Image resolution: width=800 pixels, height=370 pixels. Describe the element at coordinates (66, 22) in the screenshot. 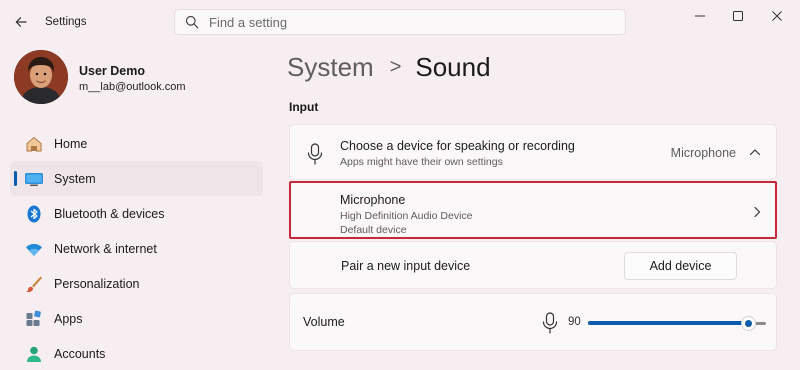

I see `app-title: Settings` at that location.